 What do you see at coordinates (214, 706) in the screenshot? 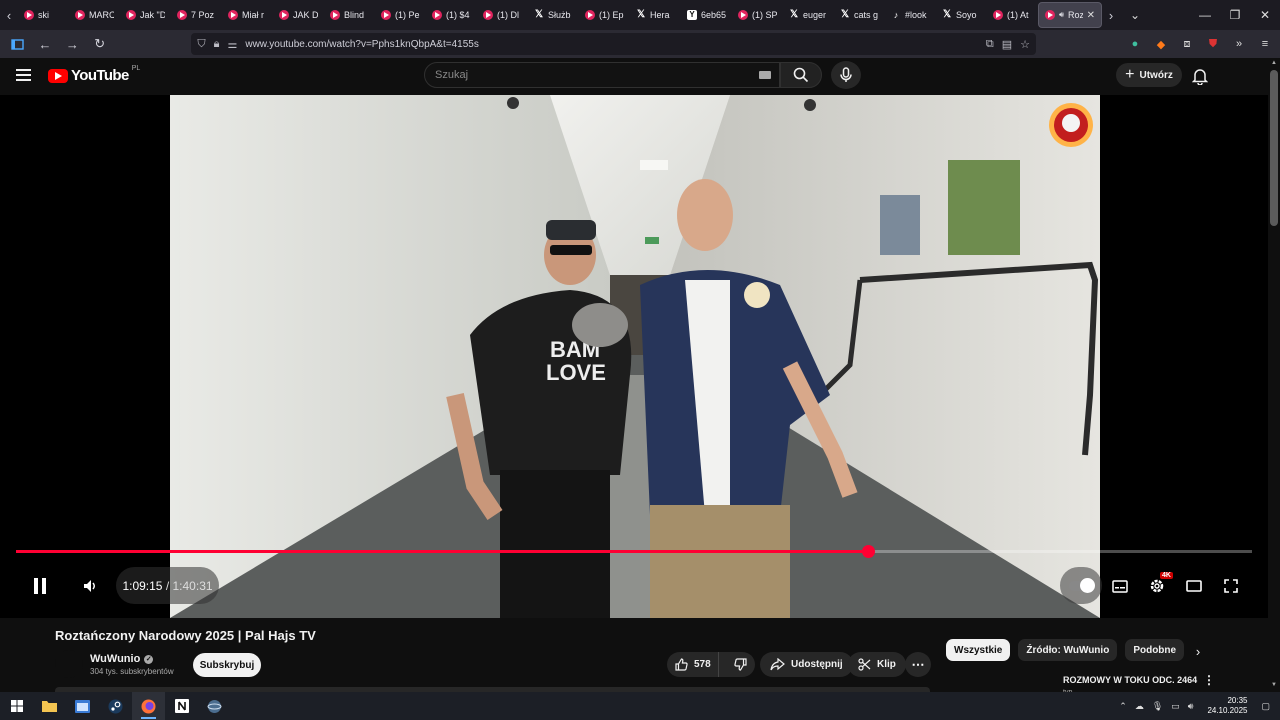
I see `taskbar-app-globe` at bounding box center [214, 706].